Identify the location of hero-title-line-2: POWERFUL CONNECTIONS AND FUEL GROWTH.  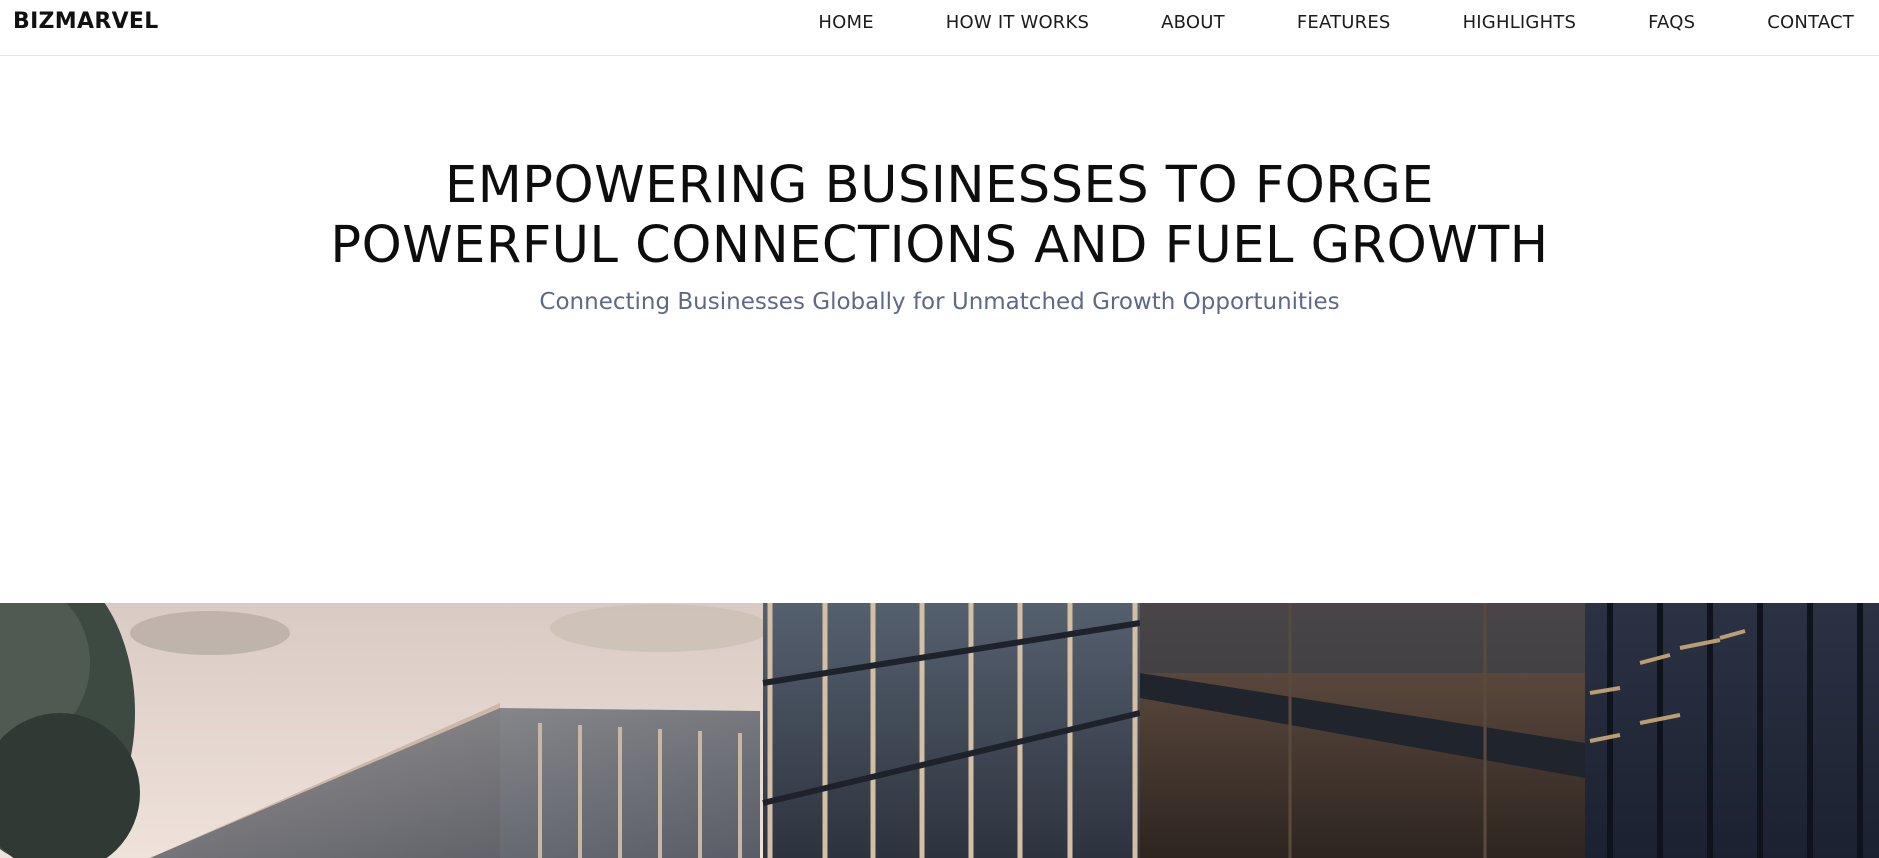
(939, 245).